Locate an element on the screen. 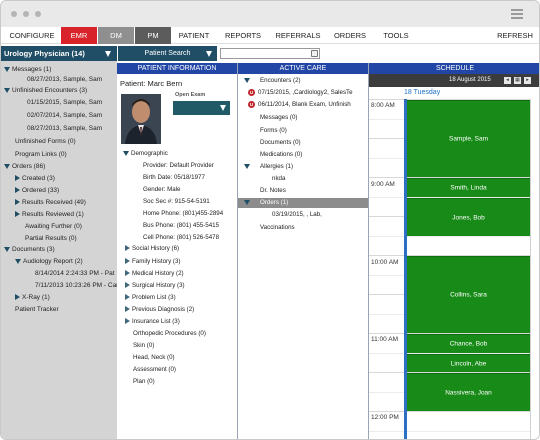 This screenshot has width=540, height=440. section-problem-list: Problem List (3) is located at coordinates (150, 297).